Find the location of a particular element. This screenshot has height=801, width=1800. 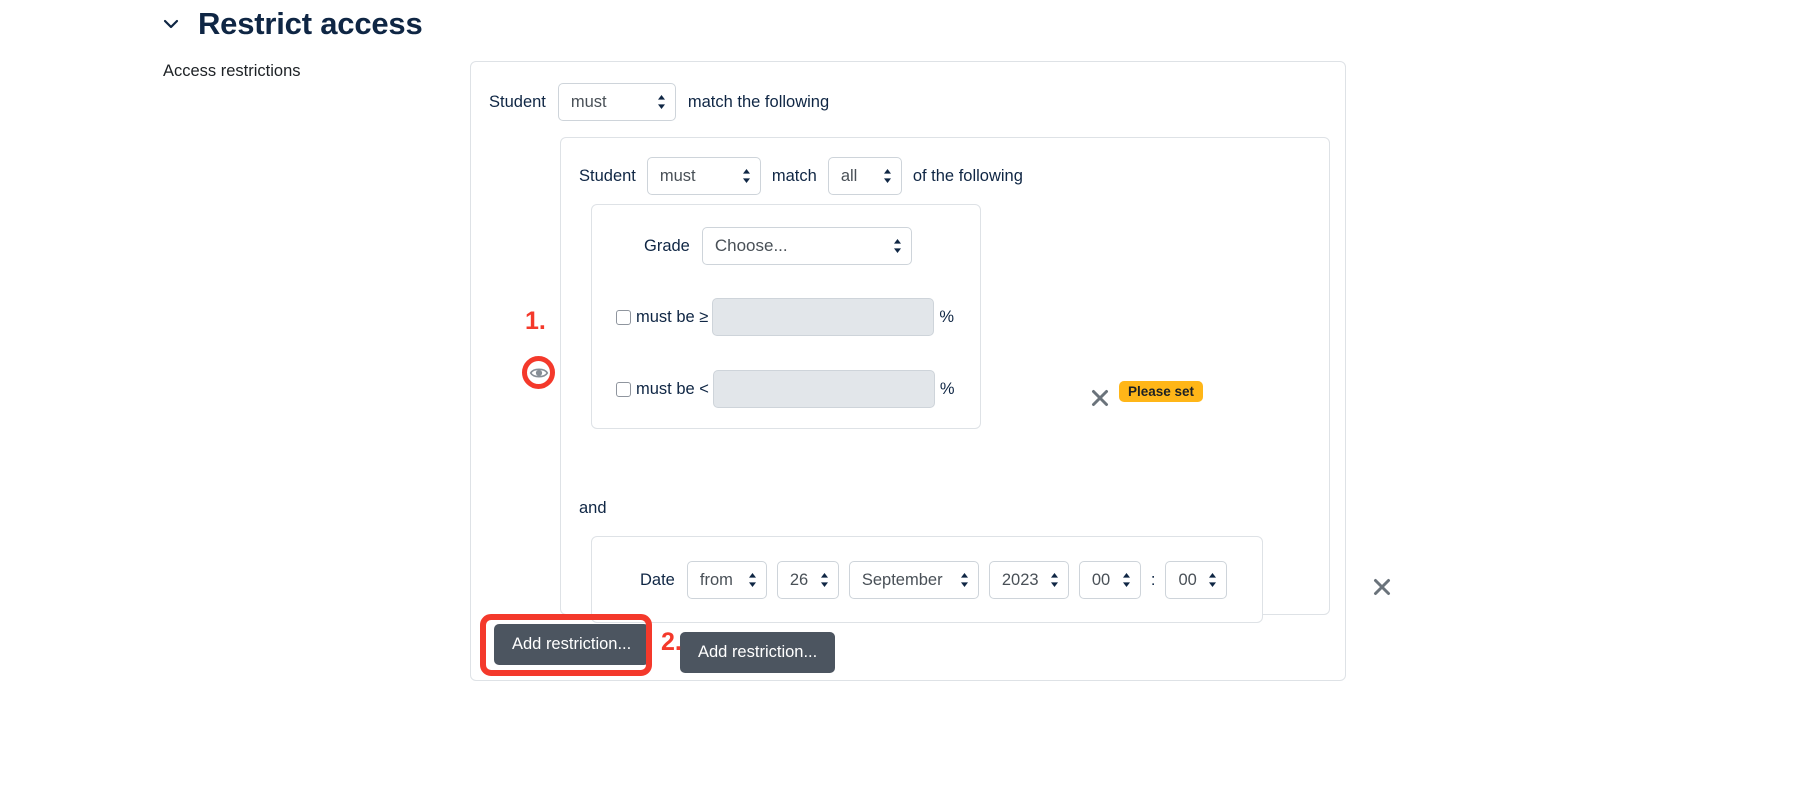

date-month-value: September is located at coordinates (902, 579).